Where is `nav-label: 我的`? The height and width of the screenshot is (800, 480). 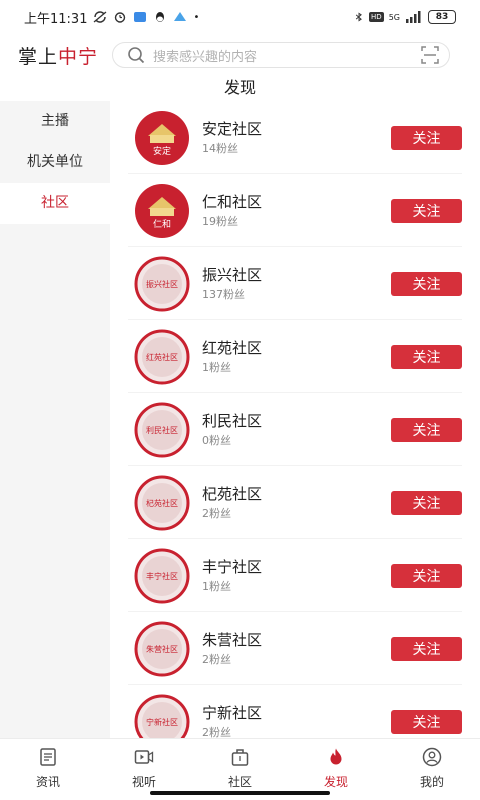
nav-label: 我的 is located at coordinates (431, 782).